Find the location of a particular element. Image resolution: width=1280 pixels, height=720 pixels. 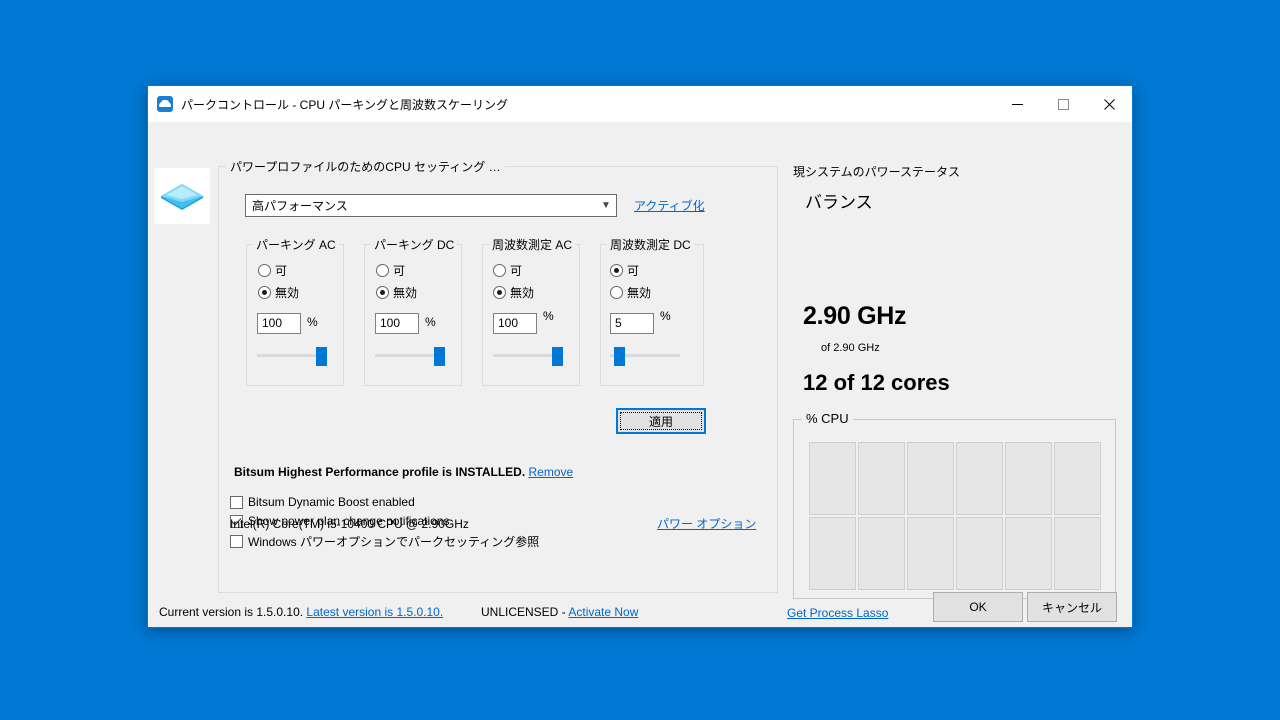

license-label: UNLICENSED - is located at coordinates (523, 612).